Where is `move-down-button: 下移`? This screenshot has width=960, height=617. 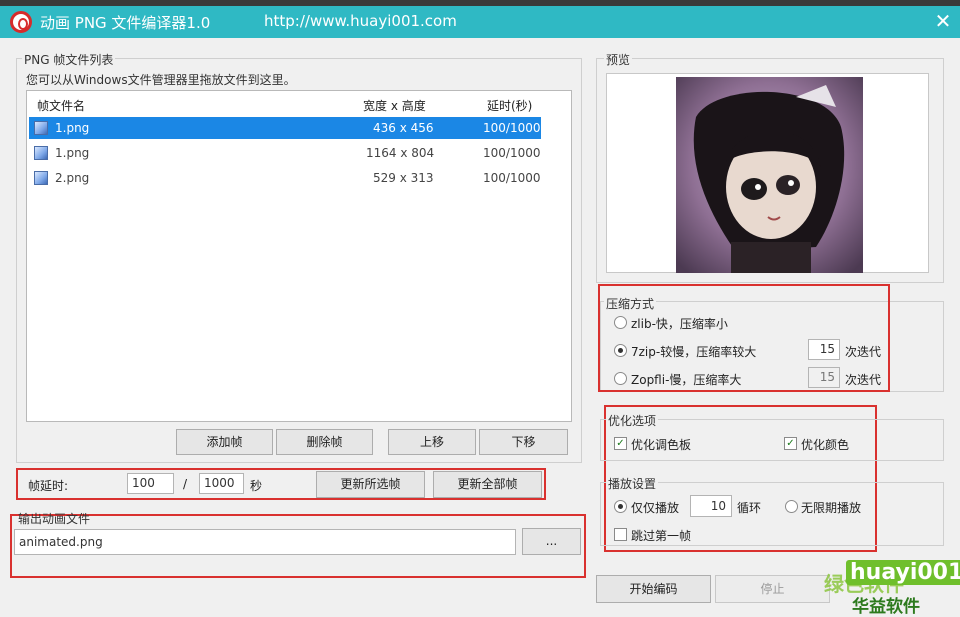 move-down-button: 下移 is located at coordinates (523, 442).